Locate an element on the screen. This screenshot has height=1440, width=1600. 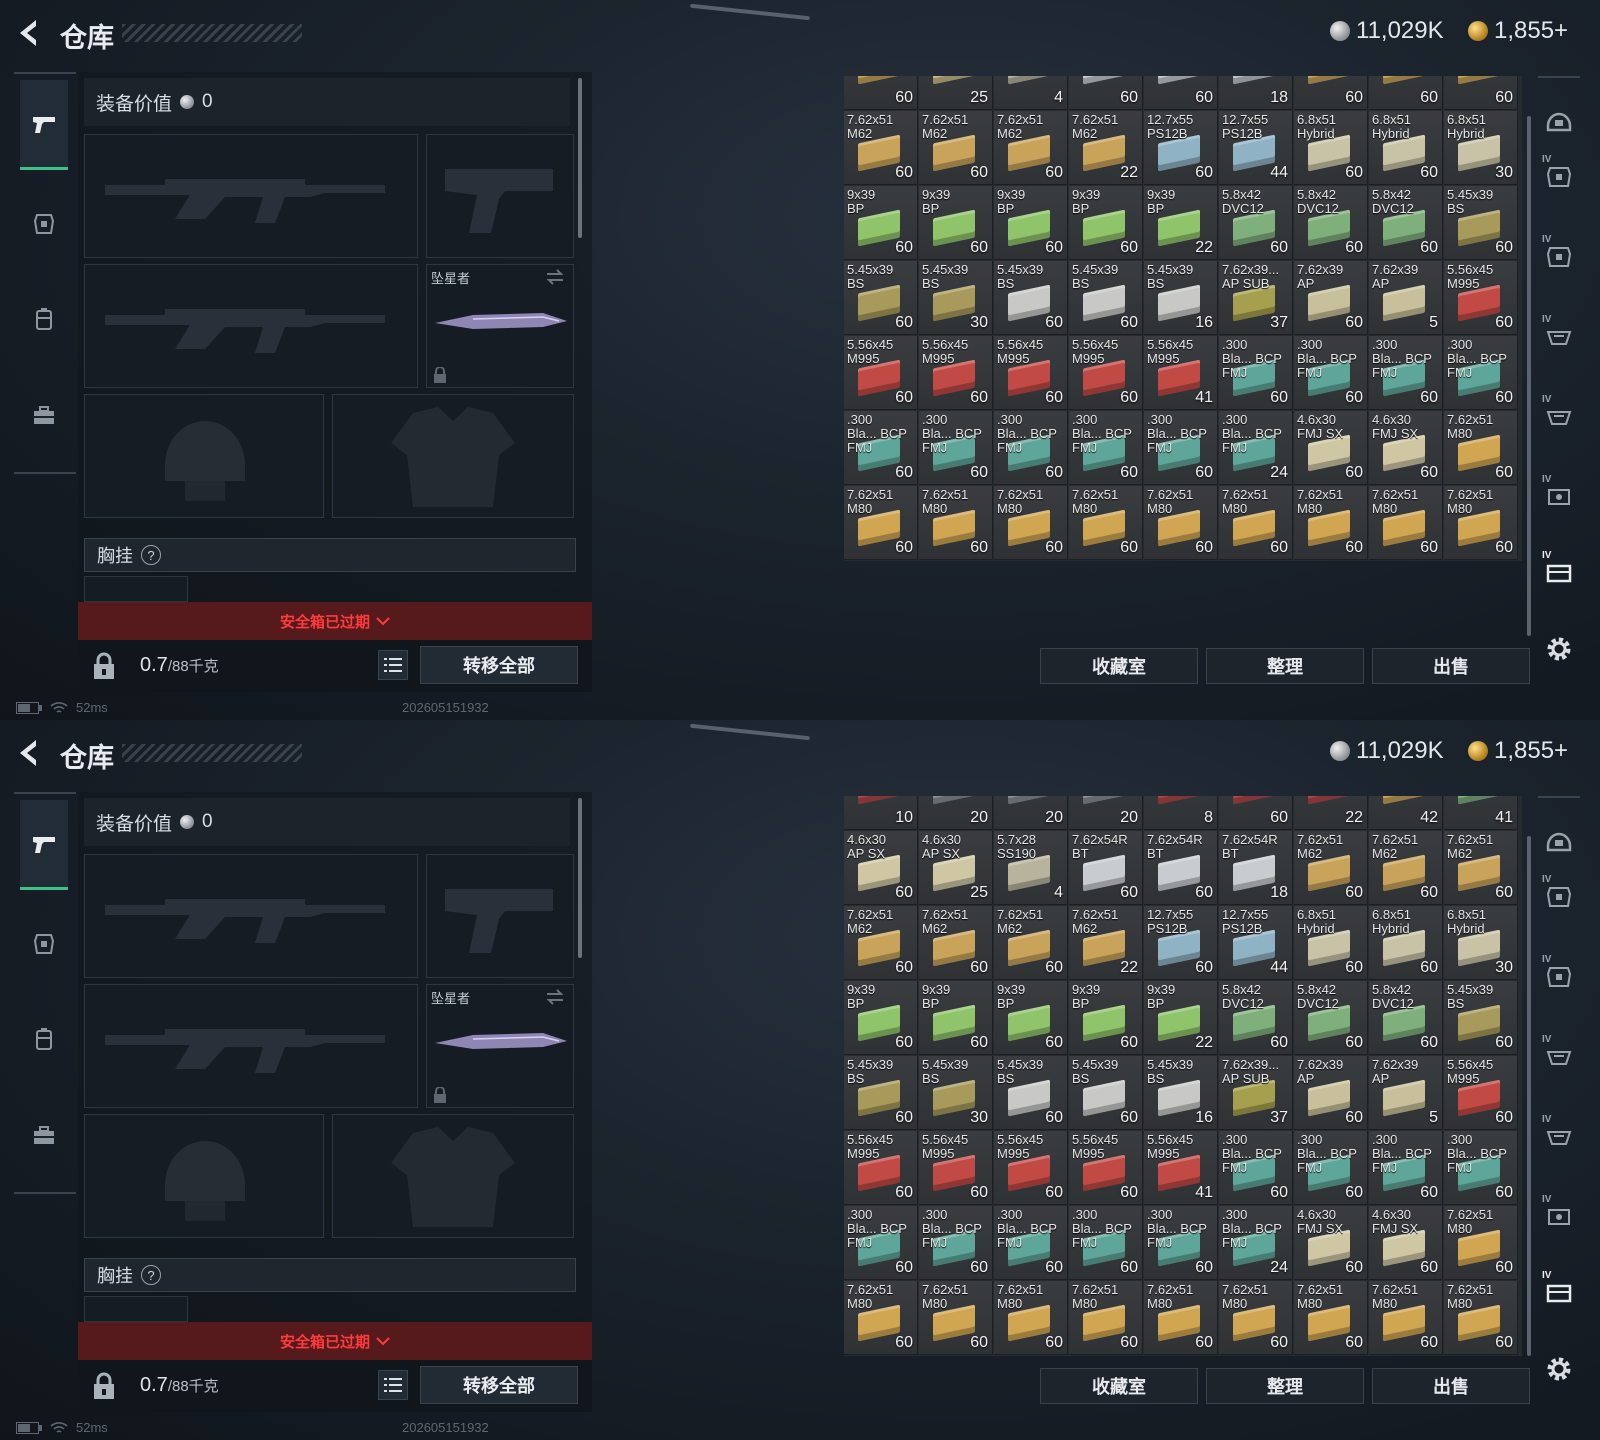
secondary-weapon-slot is located at coordinates (500, 196).